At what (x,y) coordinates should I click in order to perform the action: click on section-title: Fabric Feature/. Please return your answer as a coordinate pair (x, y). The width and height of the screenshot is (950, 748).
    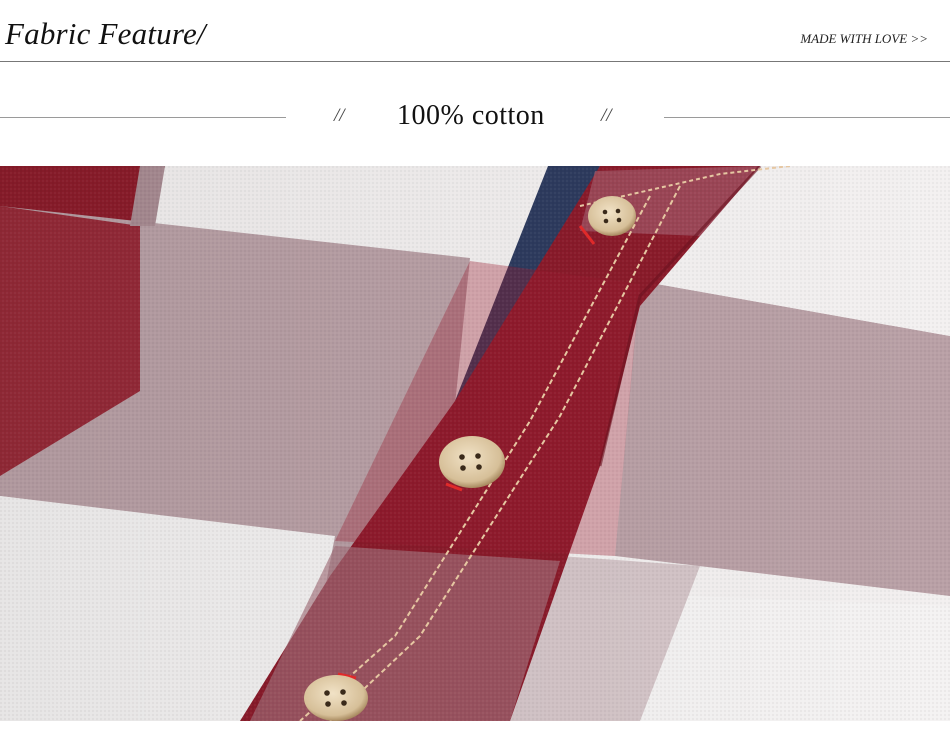
    Looking at the image, I should click on (105, 33).